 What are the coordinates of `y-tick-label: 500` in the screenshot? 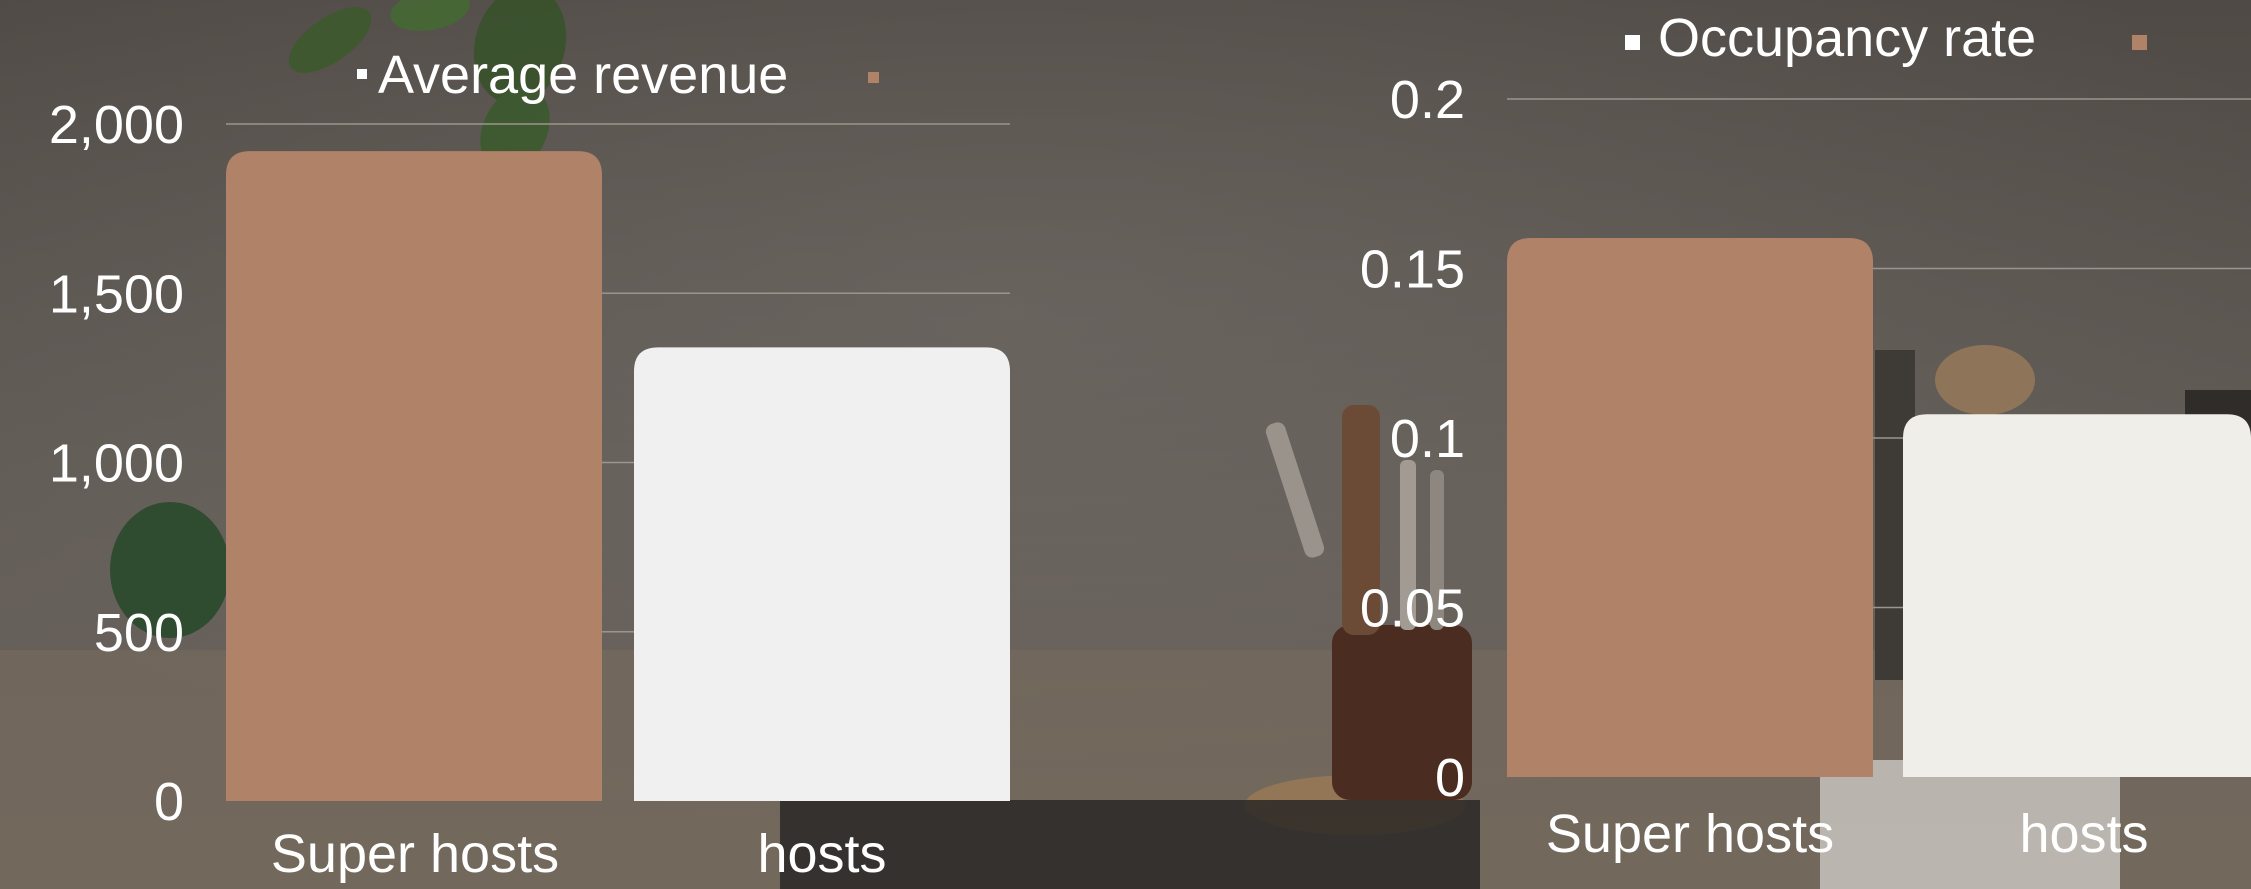 It's located at (139, 633).